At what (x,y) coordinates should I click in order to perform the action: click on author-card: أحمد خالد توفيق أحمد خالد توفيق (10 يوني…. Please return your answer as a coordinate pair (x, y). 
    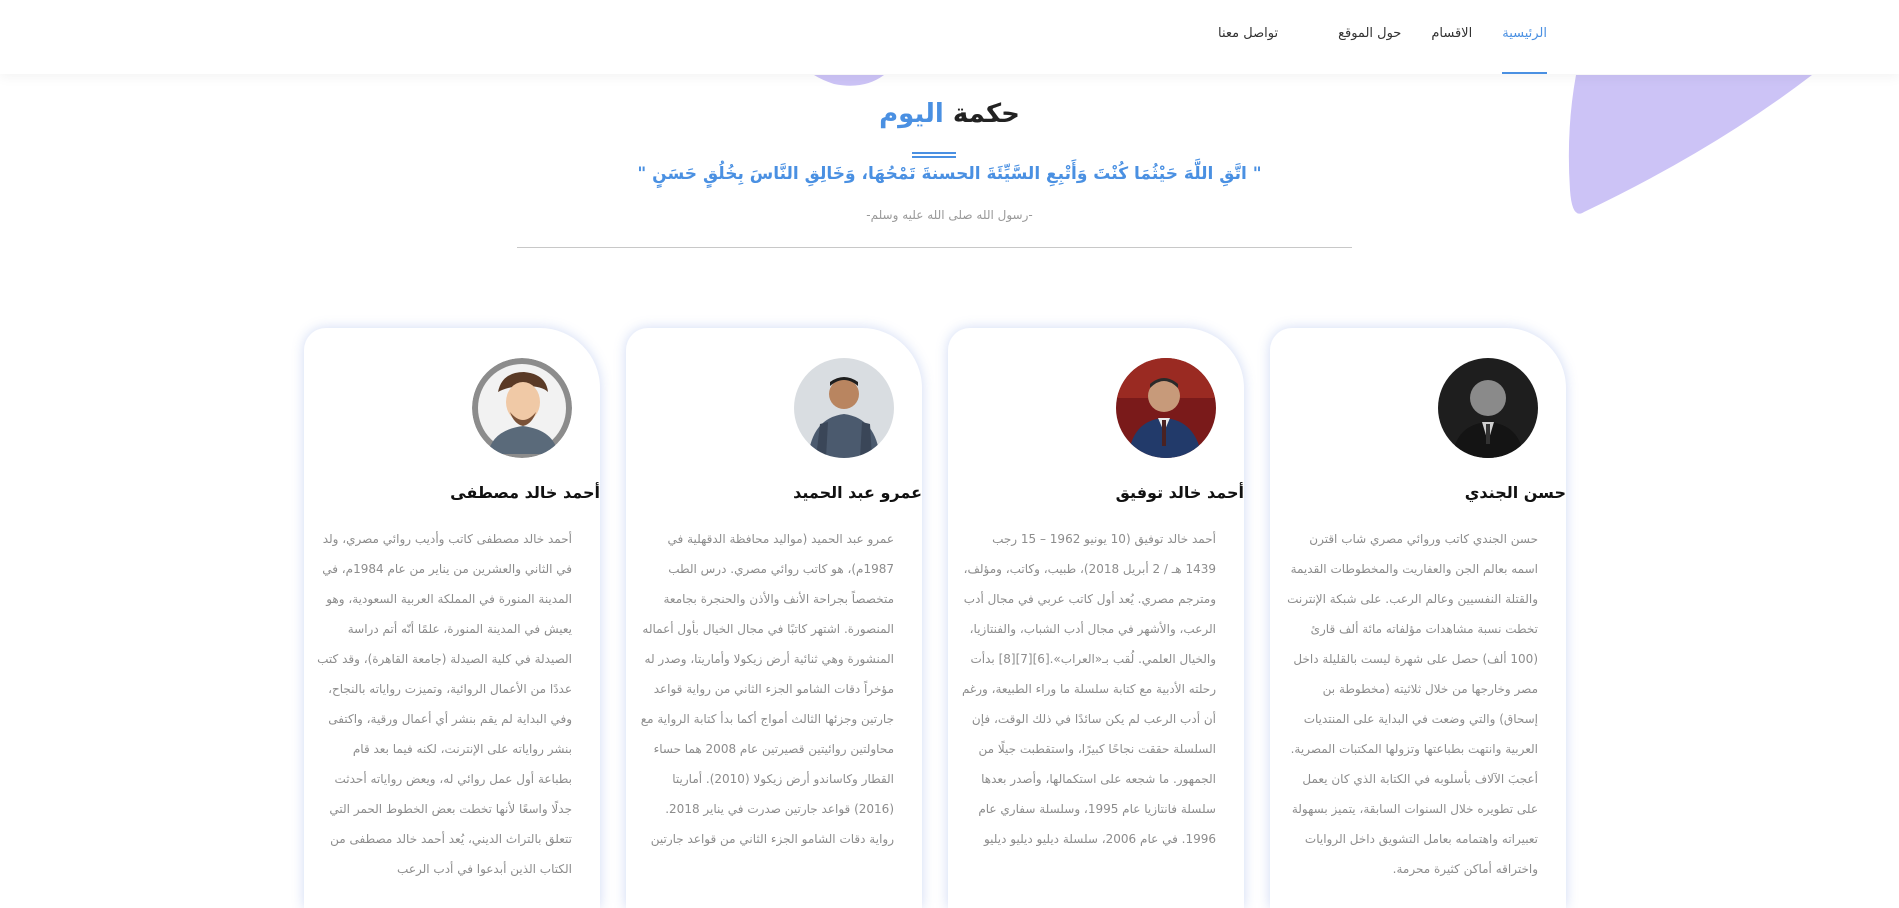
    Looking at the image, I should click on (1096, 618).